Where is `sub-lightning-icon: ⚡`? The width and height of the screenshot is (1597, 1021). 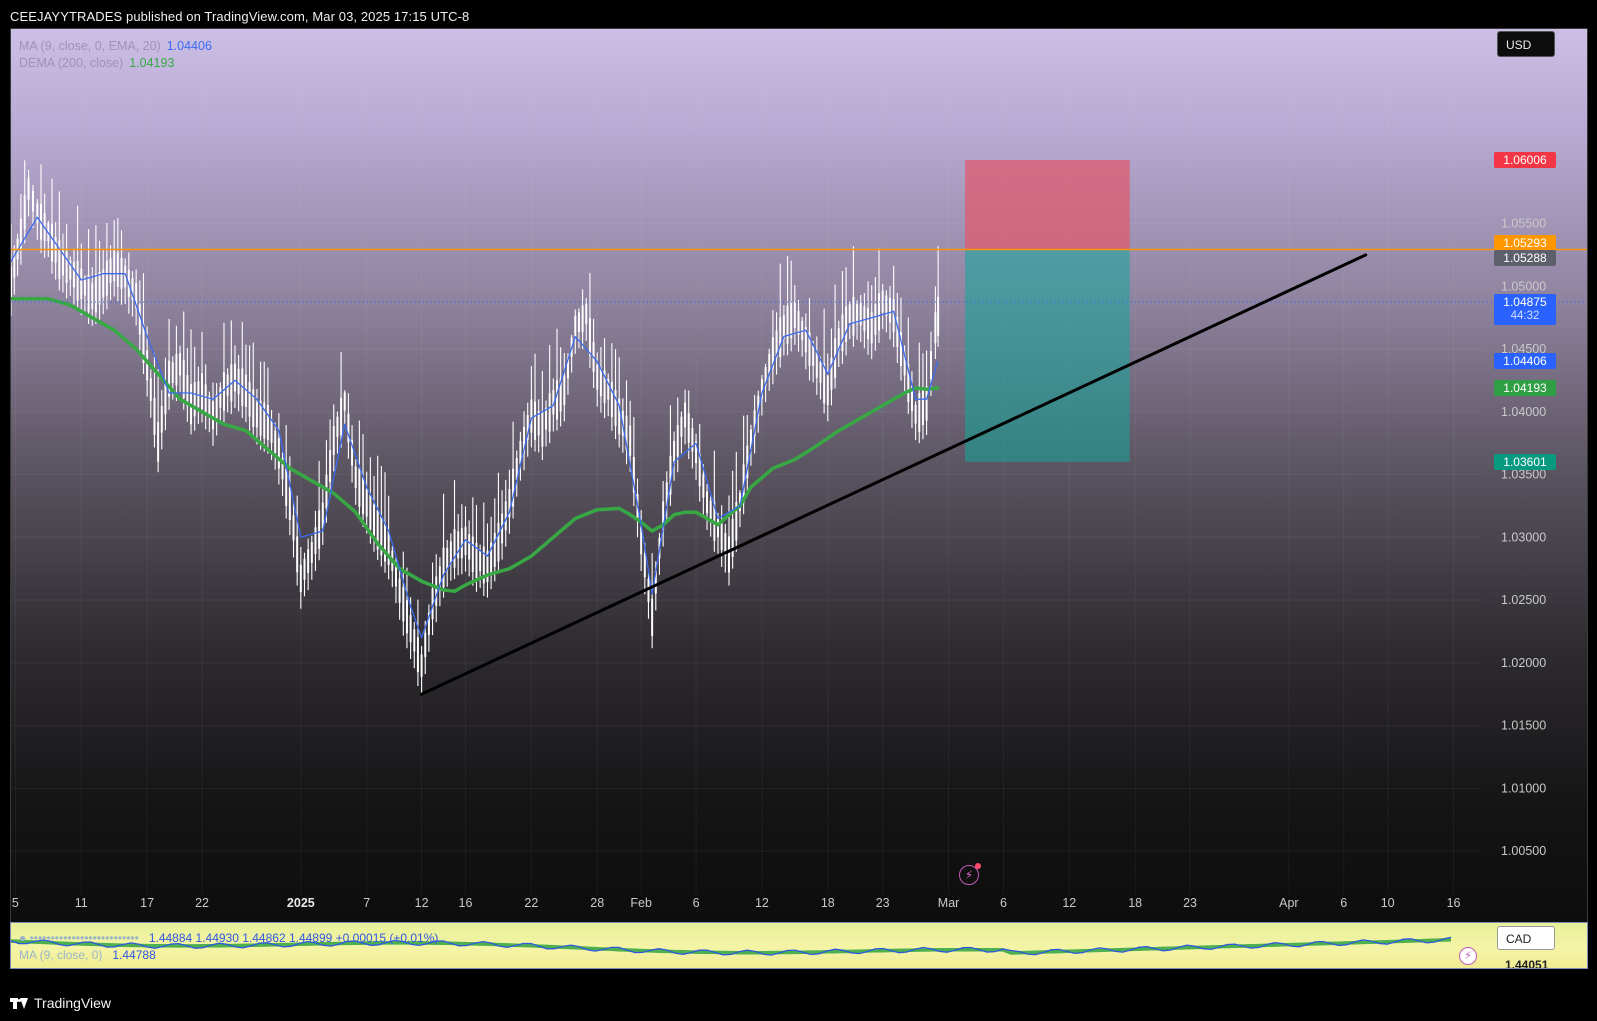 sub-lightning-icon: ⚡ is located at coordinates (1468, 956).